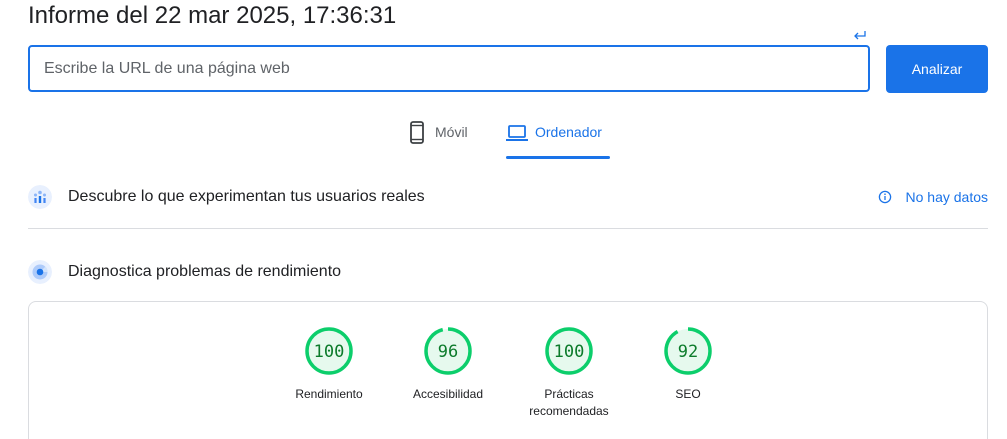  Describe the element at coordinates (417, 132) in the screenshot. I see `smartphone-icon` at that location.